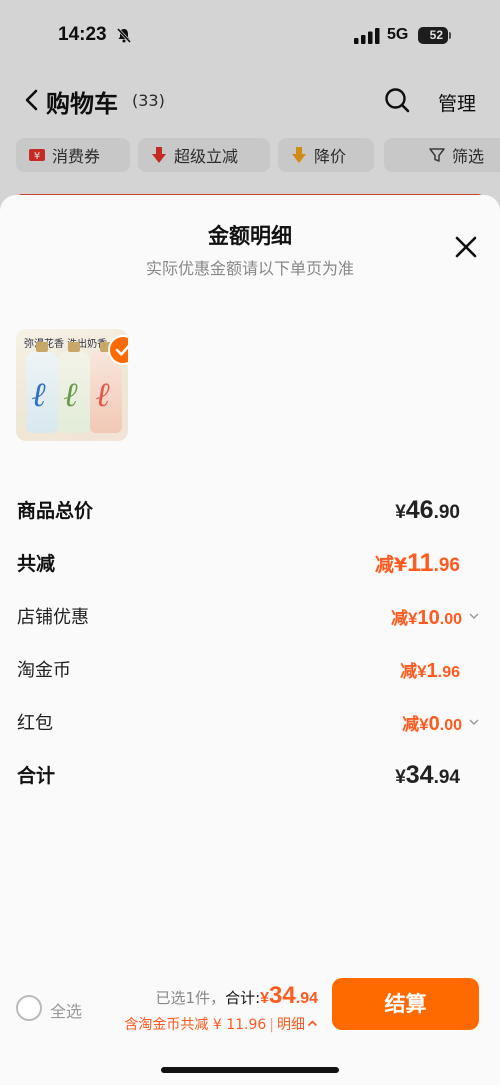  What do you see at coordinates (36, 564) in the screenshot?
I see `total-discount-label: 共减` at bounding box center [36, 564].